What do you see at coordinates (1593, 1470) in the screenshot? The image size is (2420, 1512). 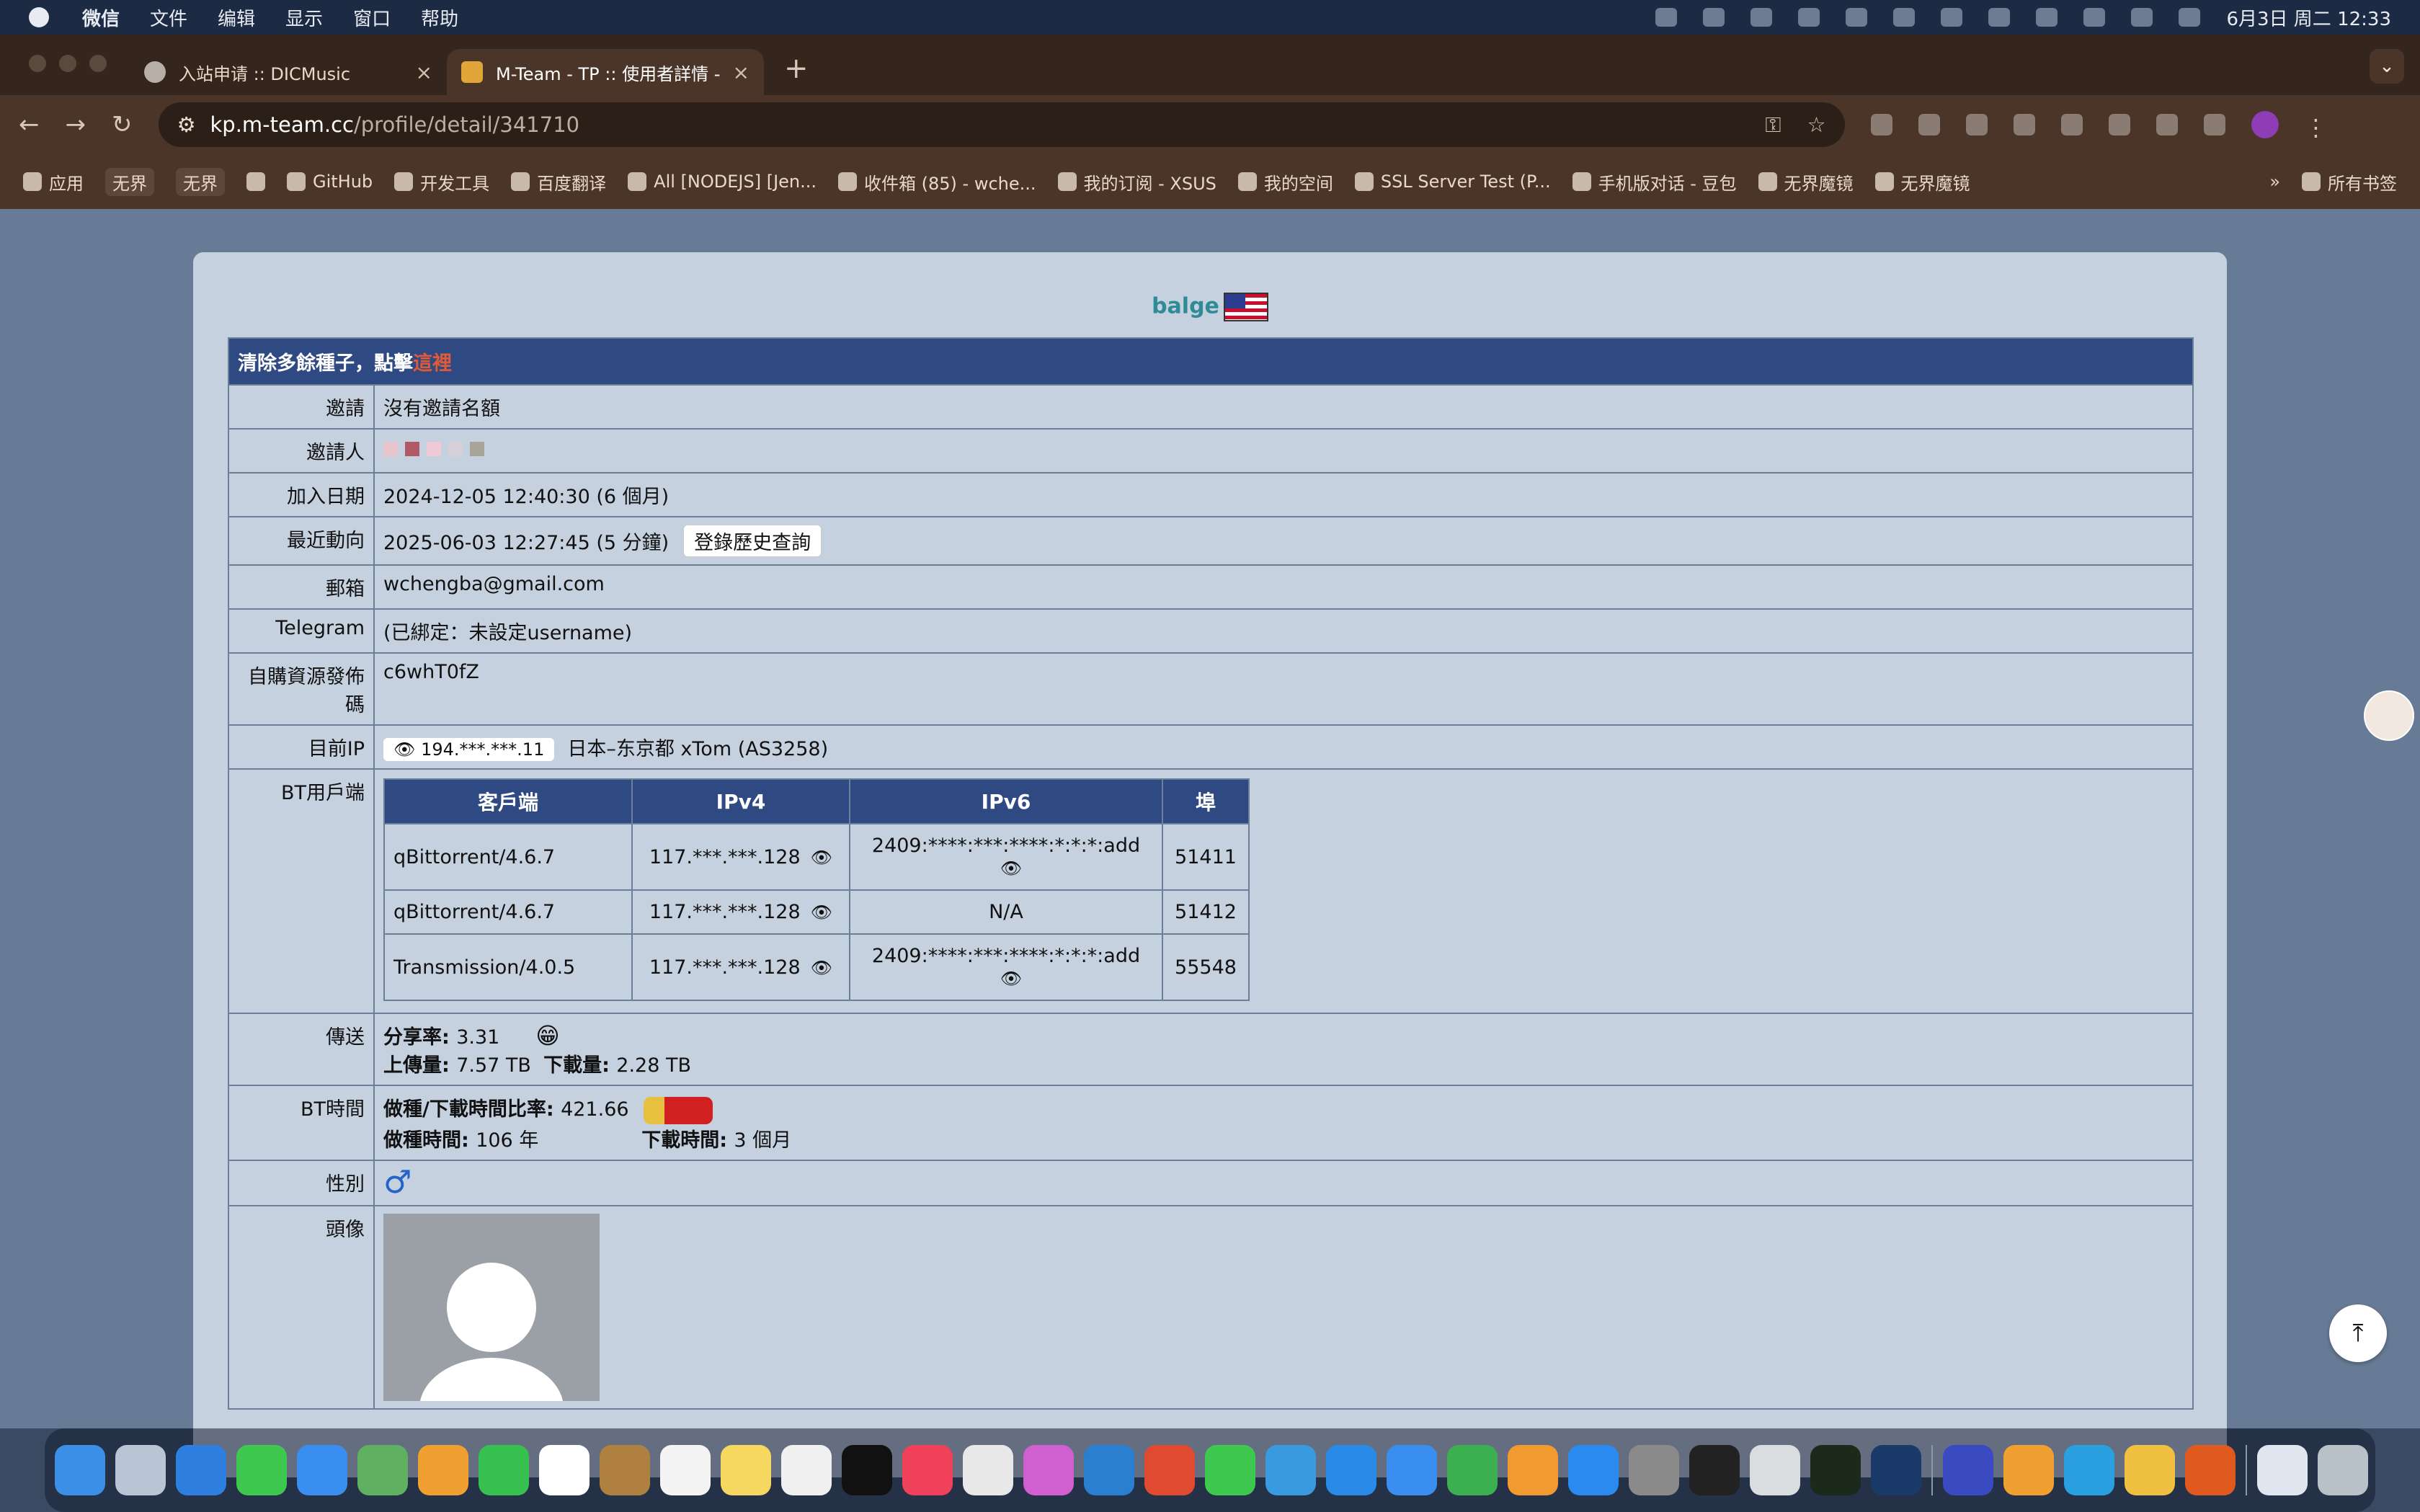 I see `app-store-icon` at bounding box center [1593, 1470].